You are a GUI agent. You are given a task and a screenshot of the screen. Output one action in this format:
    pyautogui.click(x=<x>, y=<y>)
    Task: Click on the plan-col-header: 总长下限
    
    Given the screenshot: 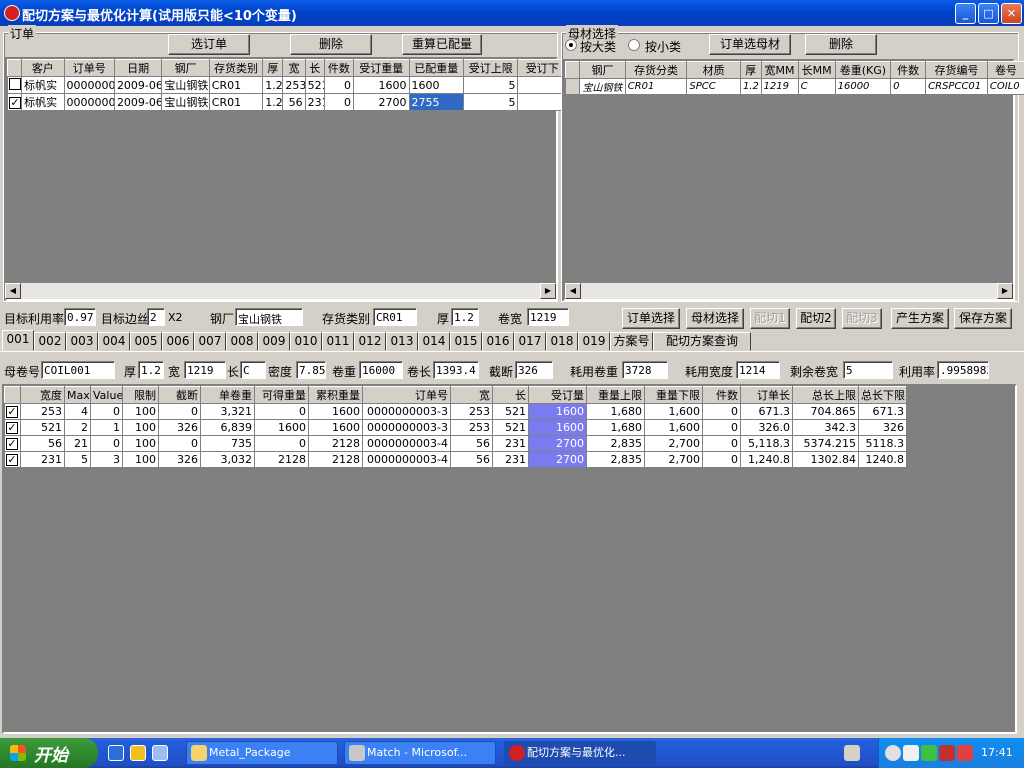 What is the action you would take?
    pyautogui.click(x=882, y=395)
    